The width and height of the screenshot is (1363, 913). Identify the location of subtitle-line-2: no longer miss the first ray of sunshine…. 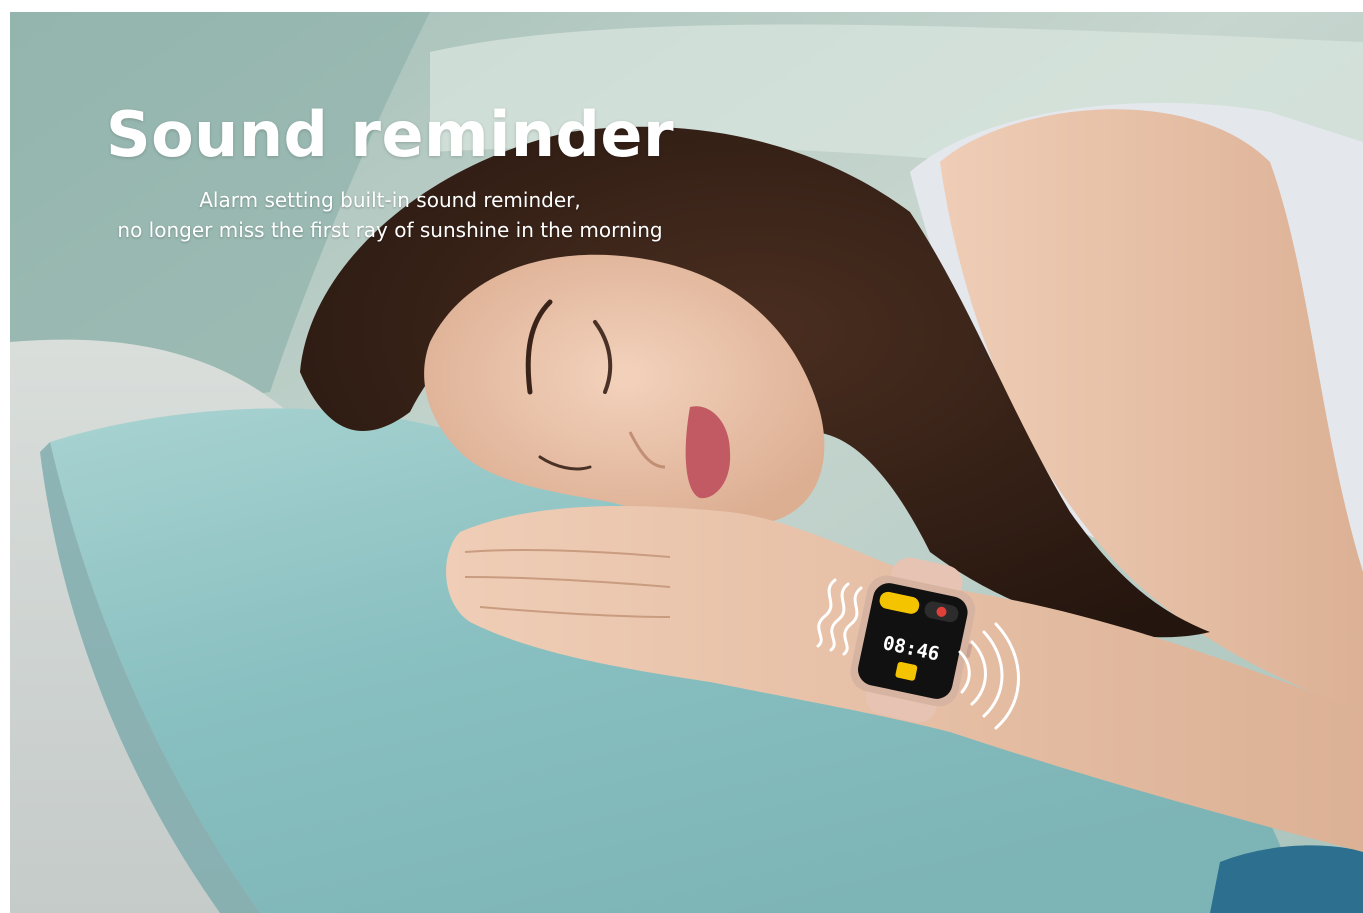
(390, 230).